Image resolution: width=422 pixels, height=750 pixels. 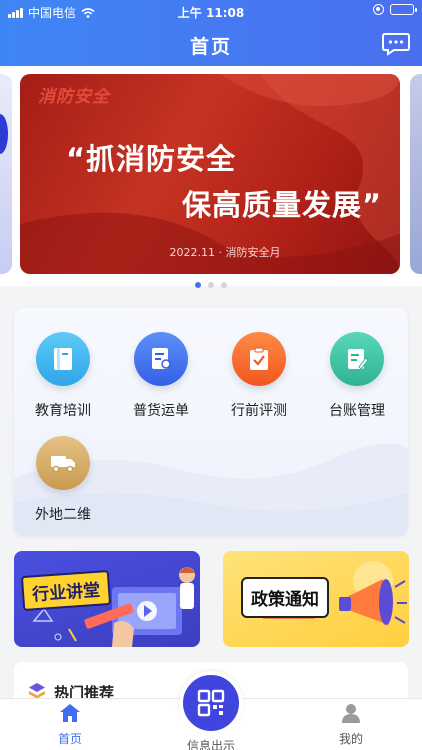 I want to click on carousel-dots, so click(x=211, y=285).